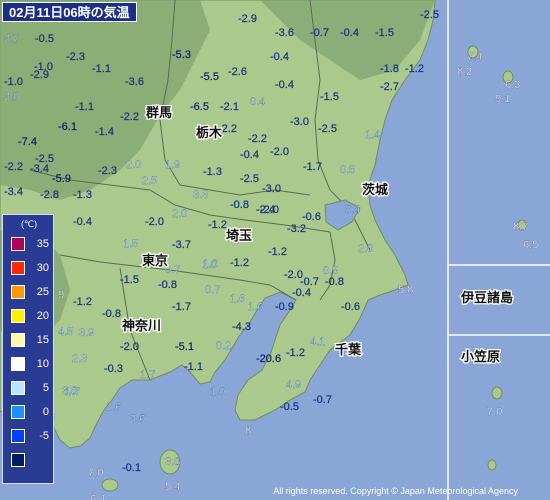 The width and height of the screenshot is (550, 500). I want to click on region-label-kanagawa: 神奈川, so click(141, 325).